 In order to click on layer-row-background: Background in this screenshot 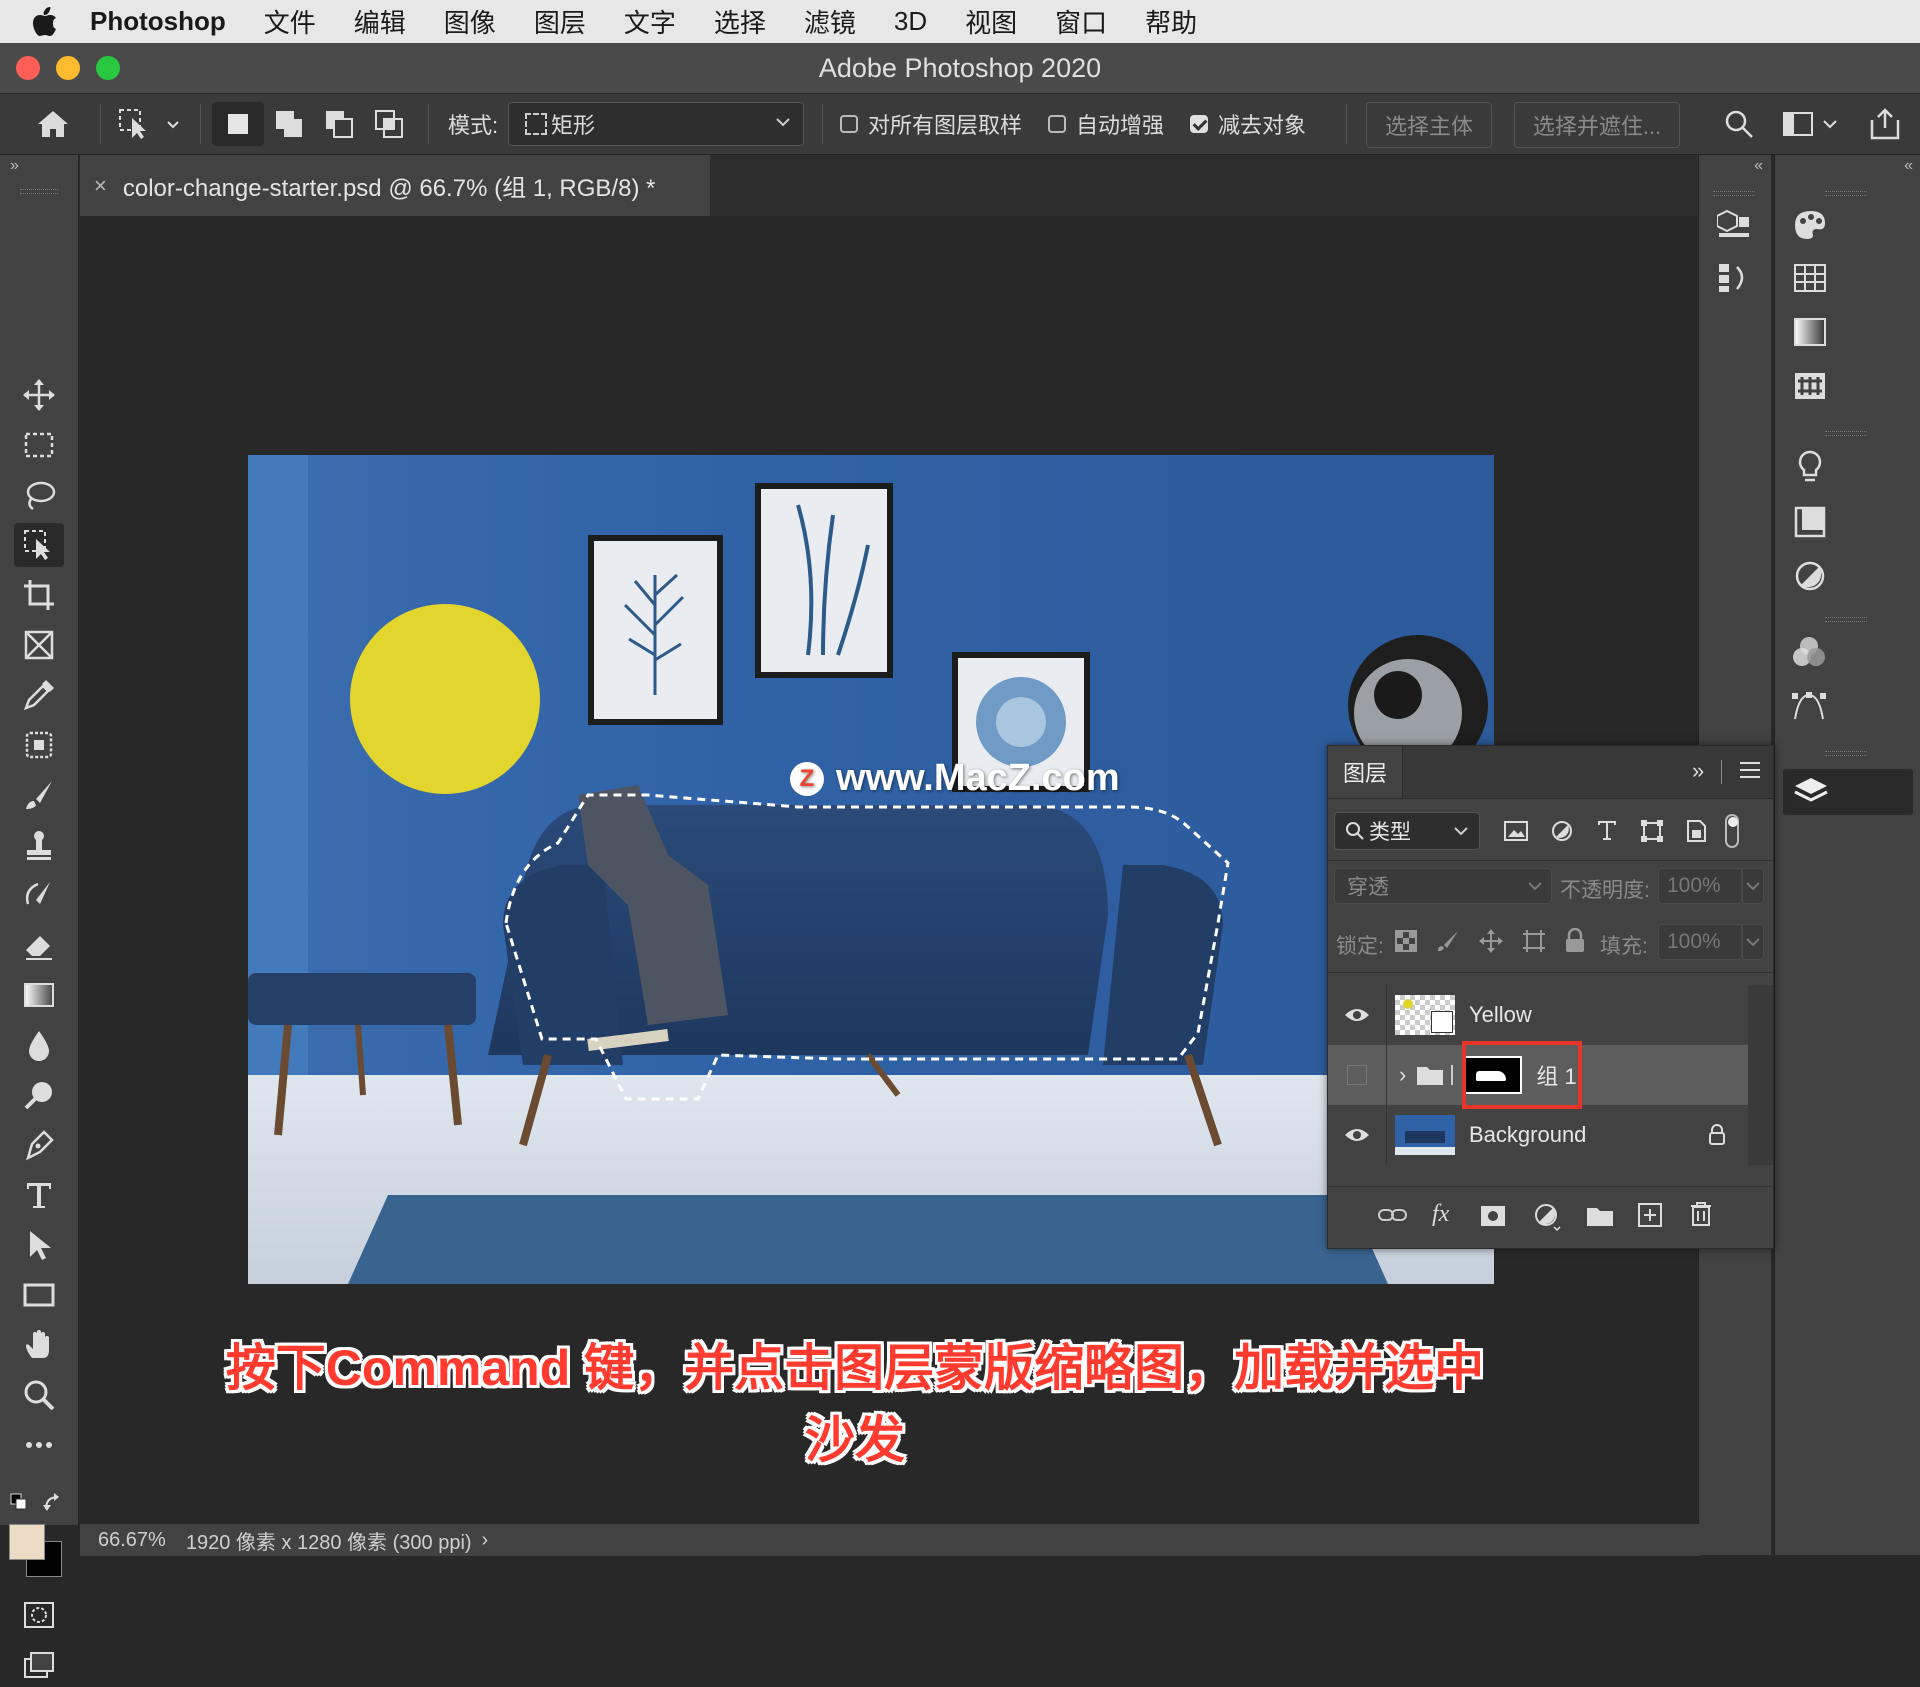, I will do `click(1538, 1135)`.